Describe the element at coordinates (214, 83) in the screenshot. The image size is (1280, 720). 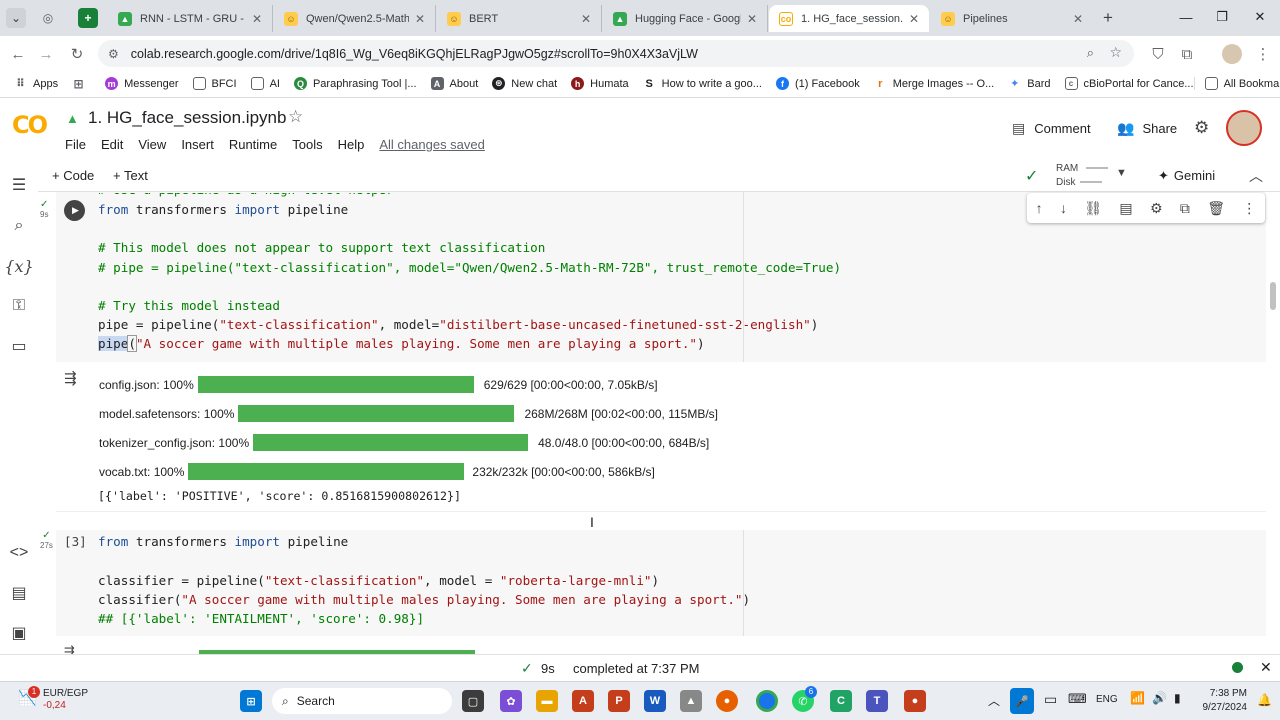
I see `bookmark-item: BFCI` at that location.